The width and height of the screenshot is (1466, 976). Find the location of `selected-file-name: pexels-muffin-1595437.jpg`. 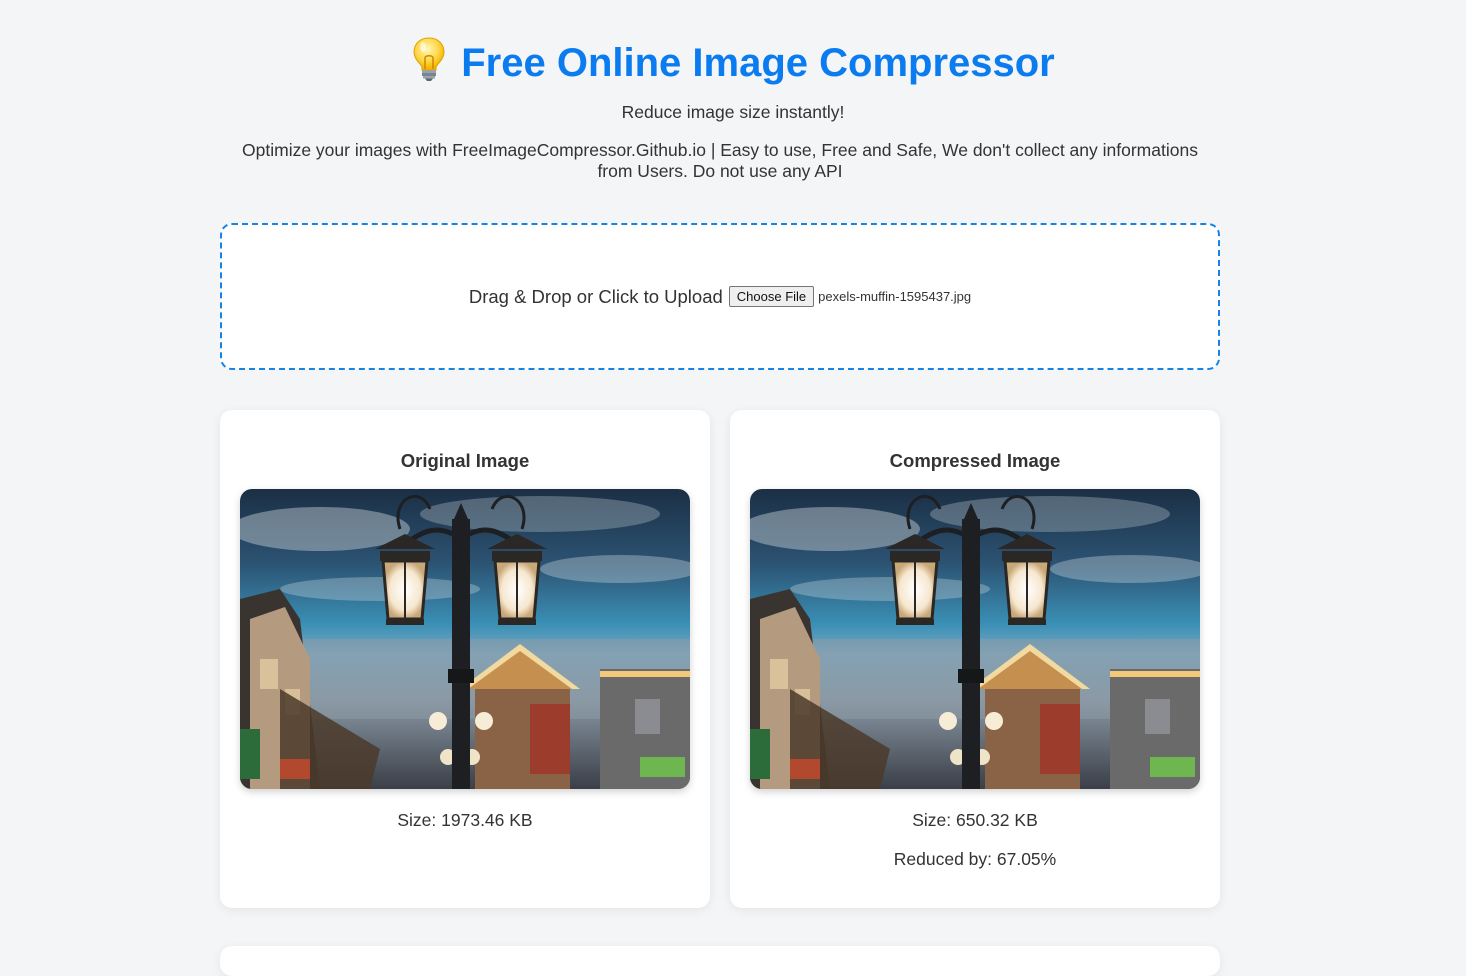

selected-file-name: pexels-muffin-1595437.jpg is located at coordinates (895, 296).